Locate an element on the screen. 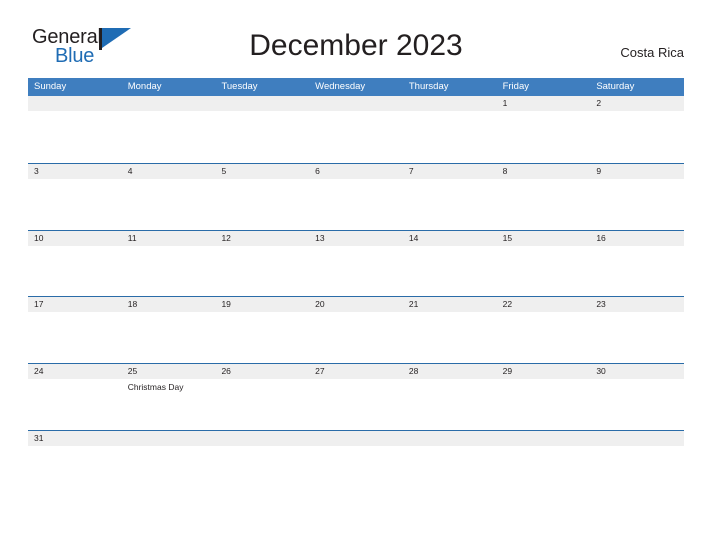  day-header-sunday: Sunday is located at coordinates (50, 86).